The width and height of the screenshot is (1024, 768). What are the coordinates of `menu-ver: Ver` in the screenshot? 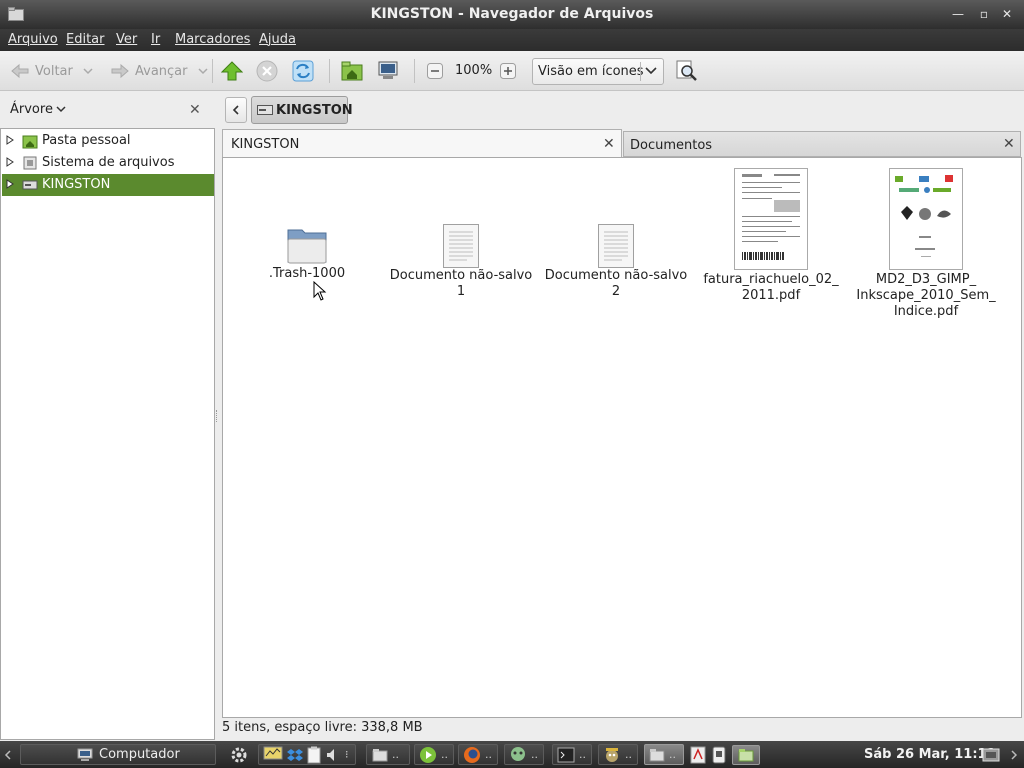 It's located at (126, 39).